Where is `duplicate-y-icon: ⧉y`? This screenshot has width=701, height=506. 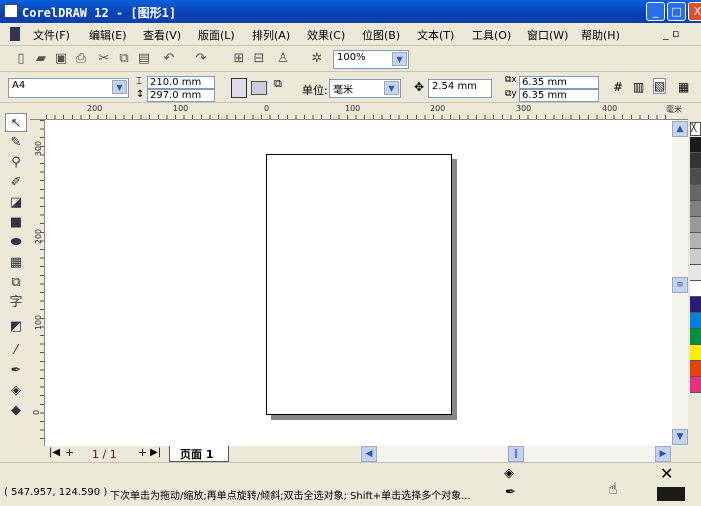 duplicate-y-icon: ⧉y is located at coordinates (511, 94).